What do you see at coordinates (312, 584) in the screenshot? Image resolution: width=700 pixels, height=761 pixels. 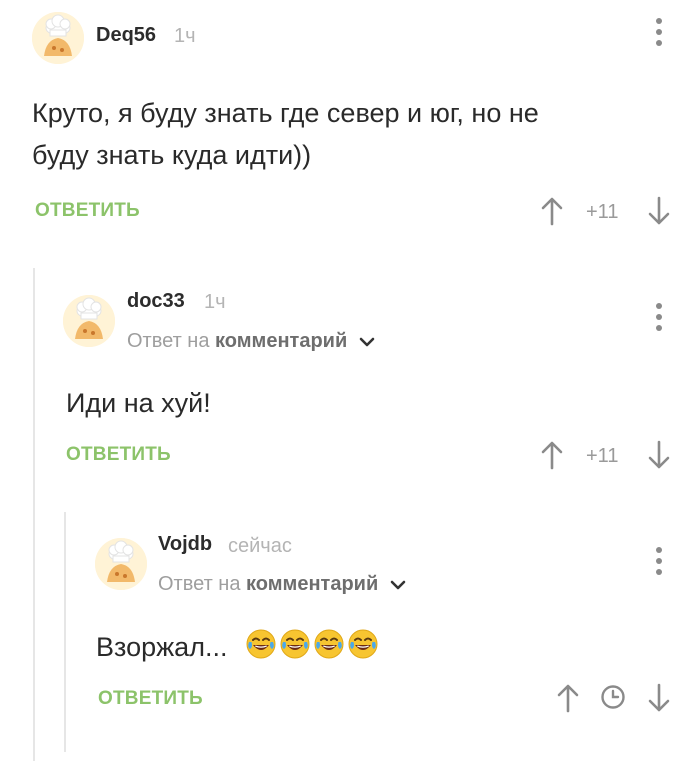 I see `reply-to-target: комментарий` at bounding box center [312, 584].